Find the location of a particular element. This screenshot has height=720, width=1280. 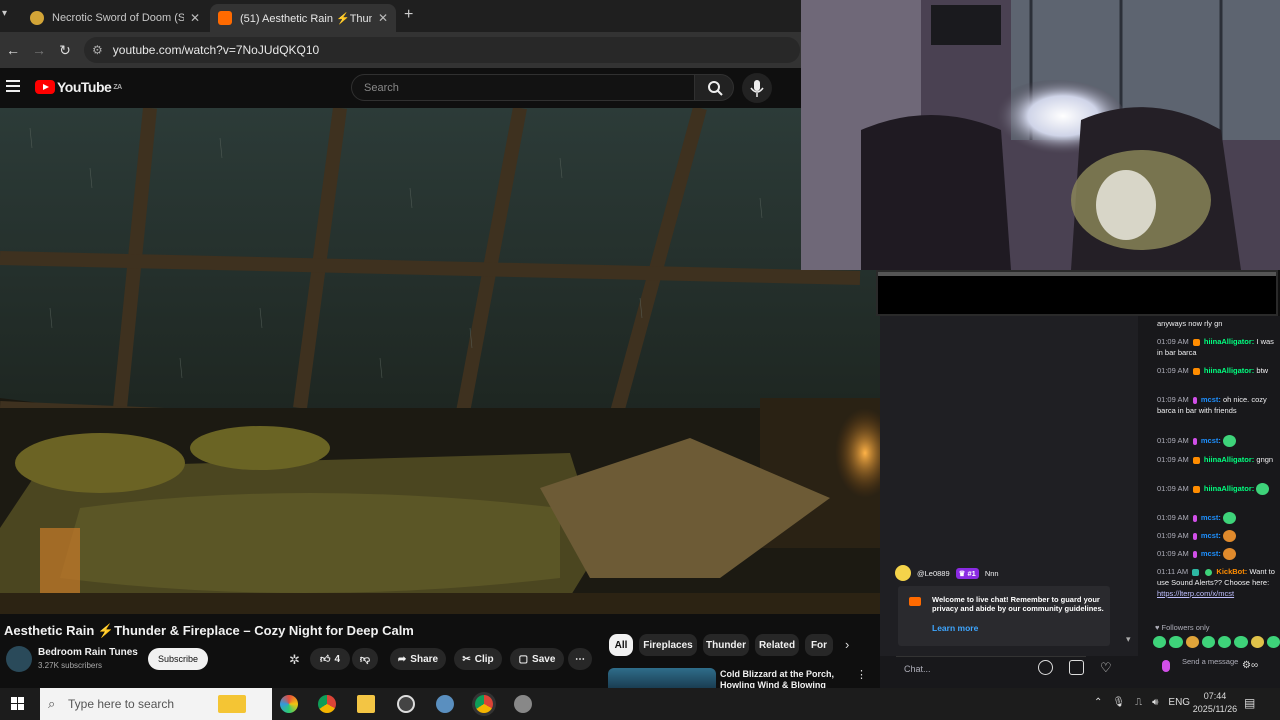

heart-icon: ♡ is located at coordinates (1106, 668).